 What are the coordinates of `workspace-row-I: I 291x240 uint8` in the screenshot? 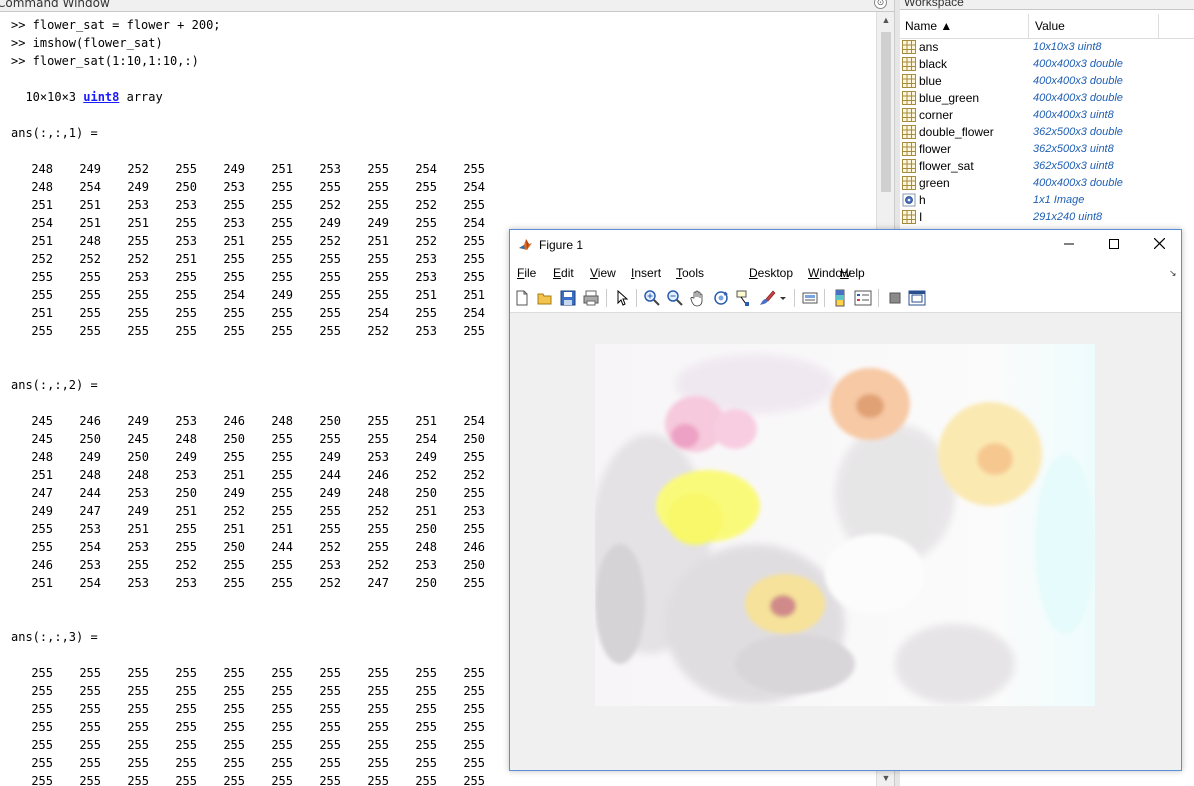 It's located at (1047, 217).